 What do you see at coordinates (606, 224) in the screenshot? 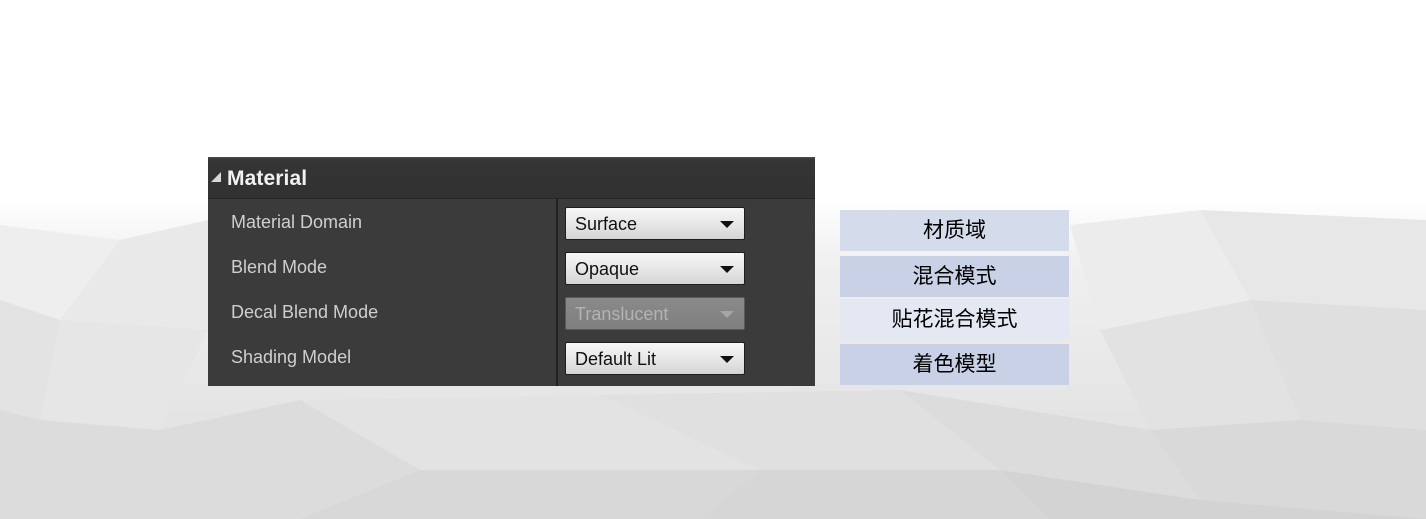
I see `material-domain-value: Surface` at bounding box center [606, 224].